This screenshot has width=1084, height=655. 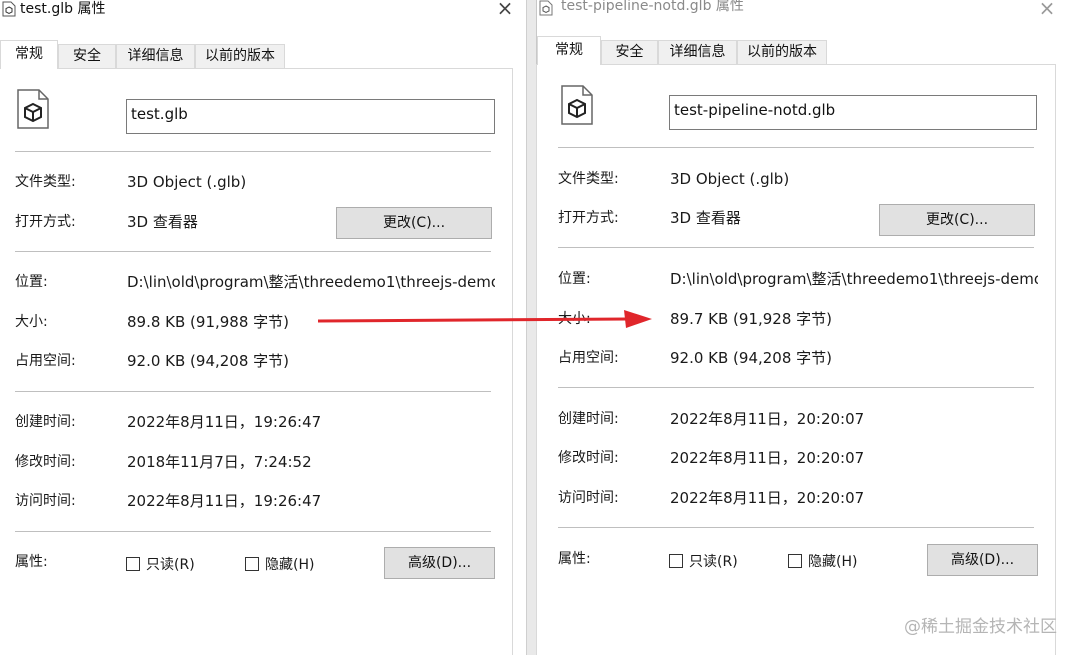 I want to click on modified-value: 2022年8月11日，20:20:07, so click(x=767, y=458).